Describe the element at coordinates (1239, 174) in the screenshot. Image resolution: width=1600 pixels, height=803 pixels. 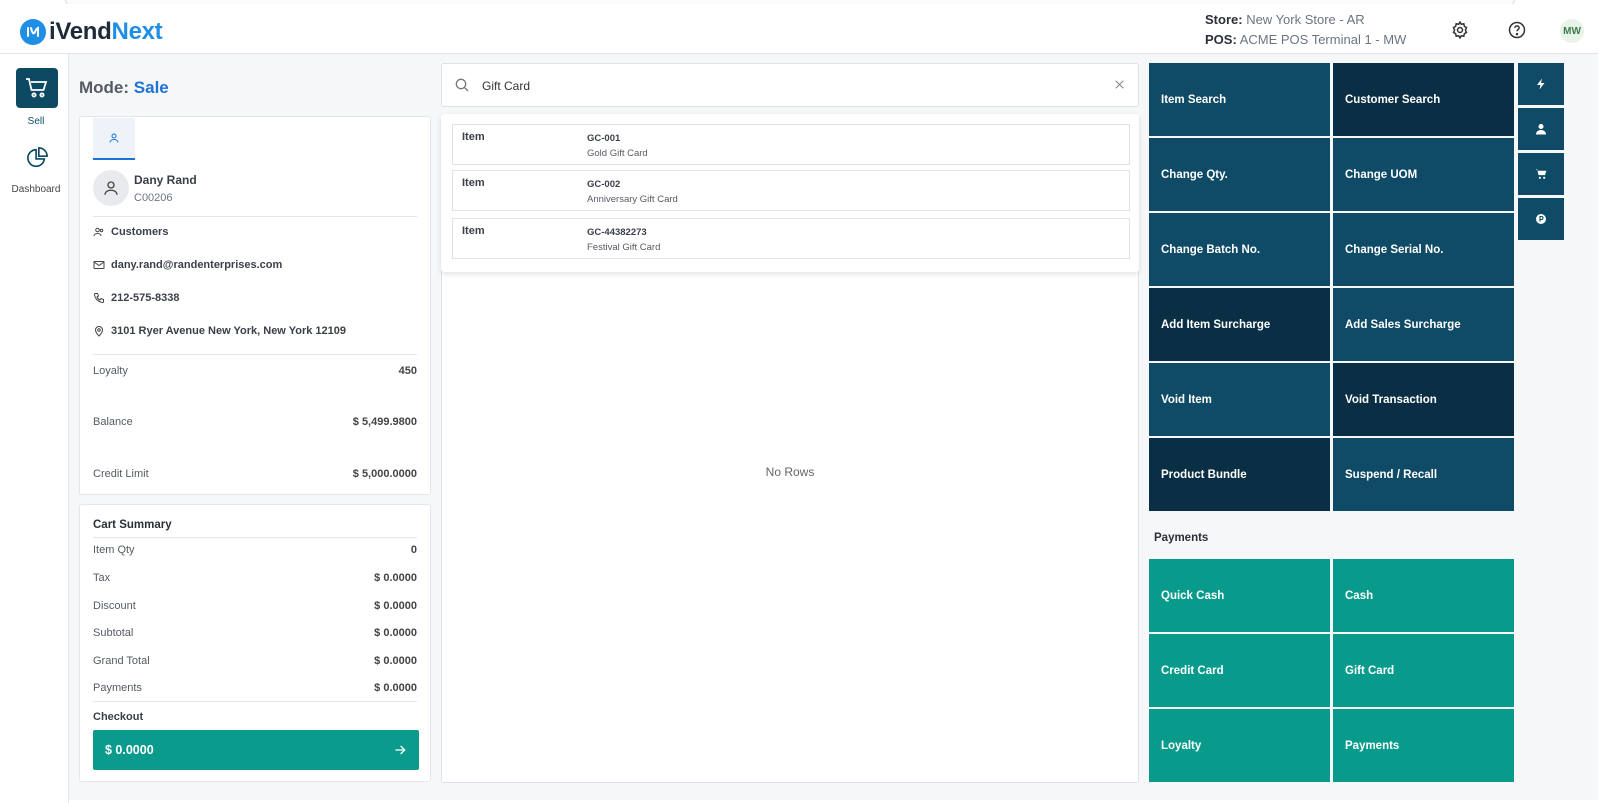
I see `action-change-qty: Change Qty.` at that location.